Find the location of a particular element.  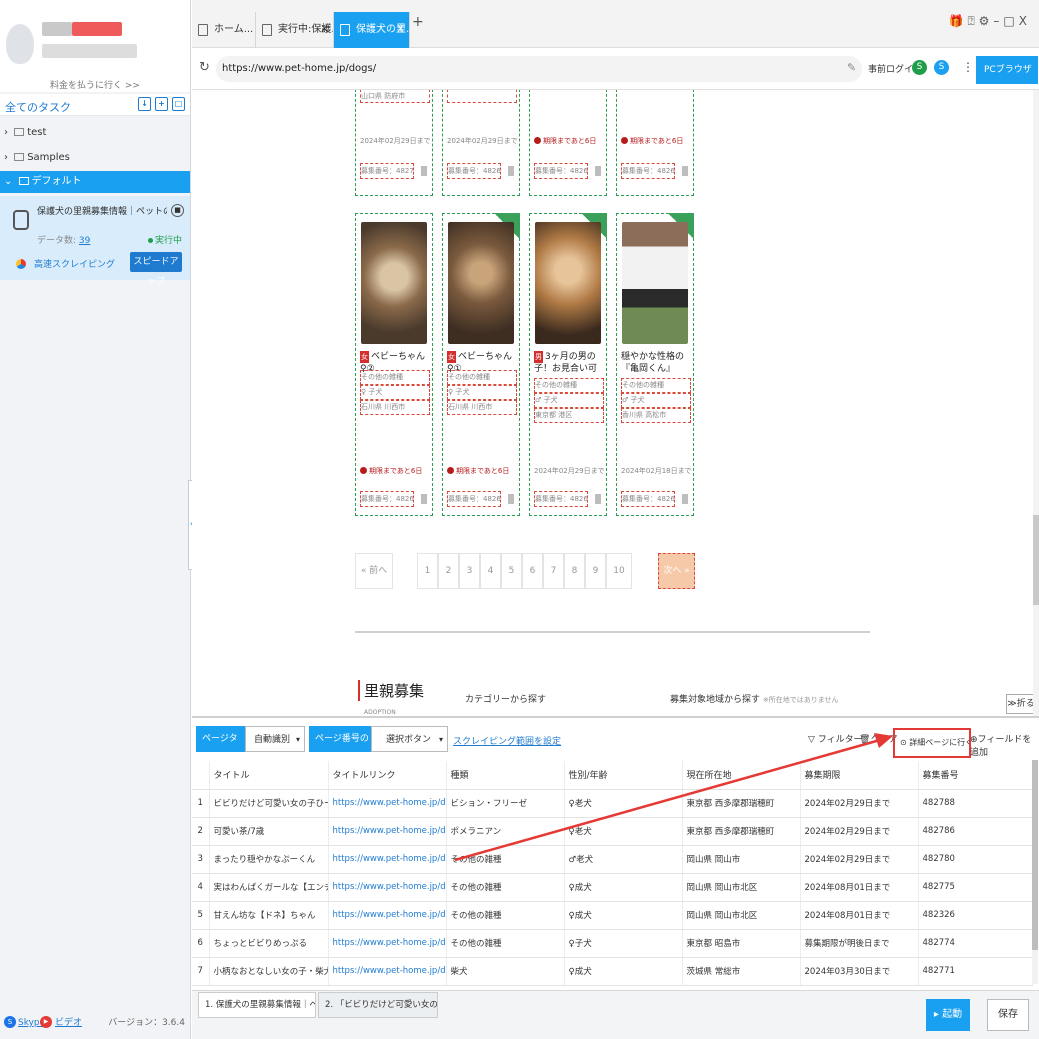

video-icon: ▶ is located at coordinates (46, 1022).